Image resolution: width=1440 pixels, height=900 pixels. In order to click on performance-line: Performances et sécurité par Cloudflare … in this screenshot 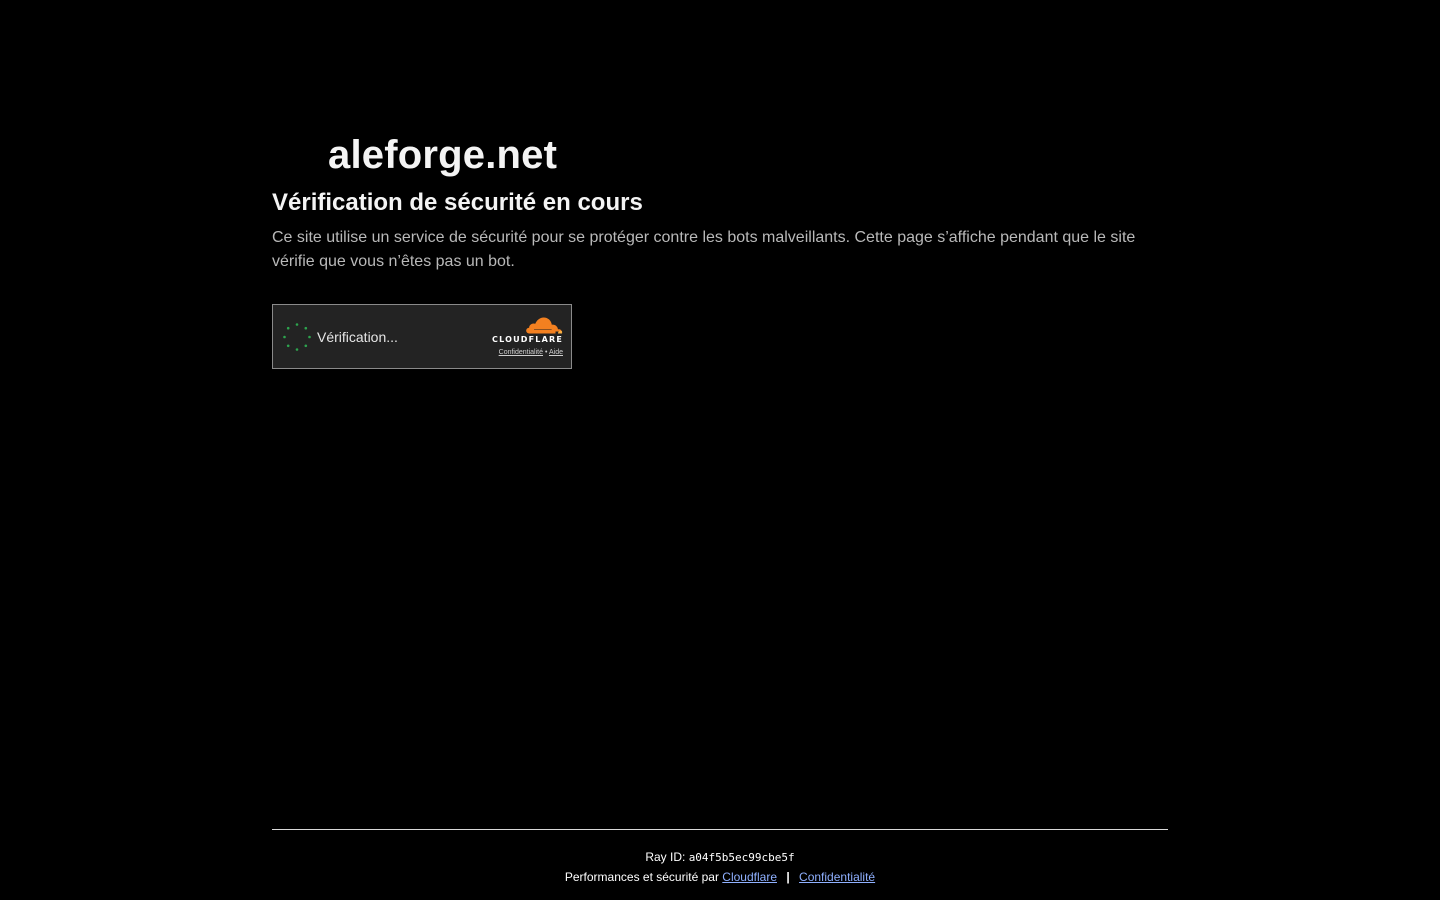, I will do `click(720, 877)`.